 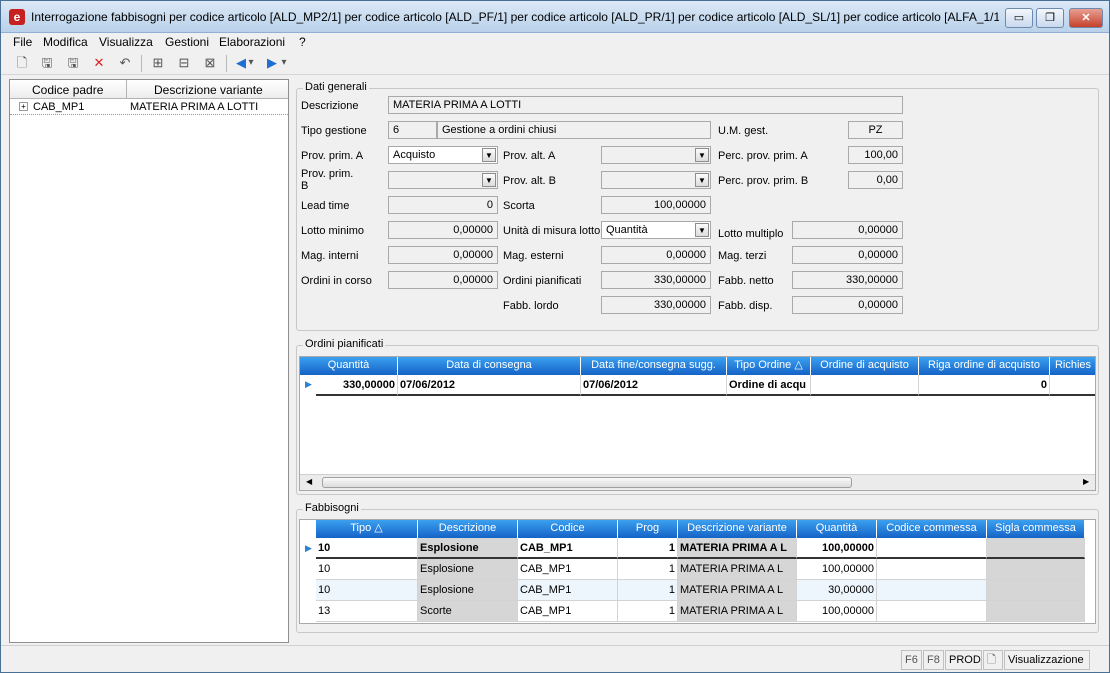 I want to click on fabb-col-codice-commessa: Codice commessa, so click(x=932, y=529).